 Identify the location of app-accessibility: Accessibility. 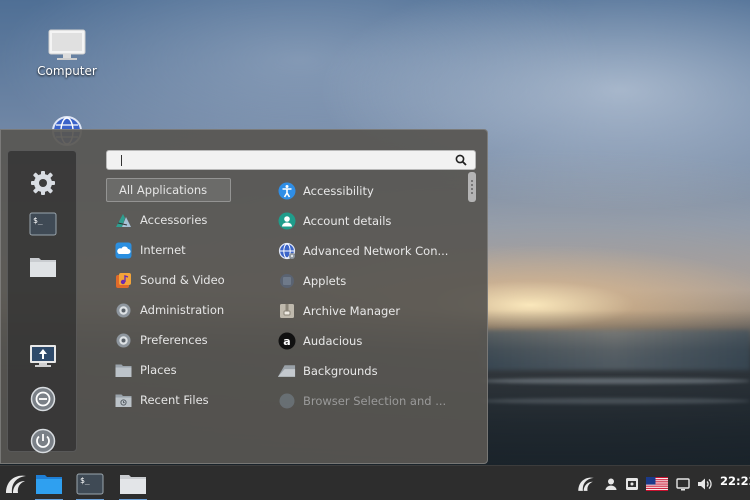
(366, 191).